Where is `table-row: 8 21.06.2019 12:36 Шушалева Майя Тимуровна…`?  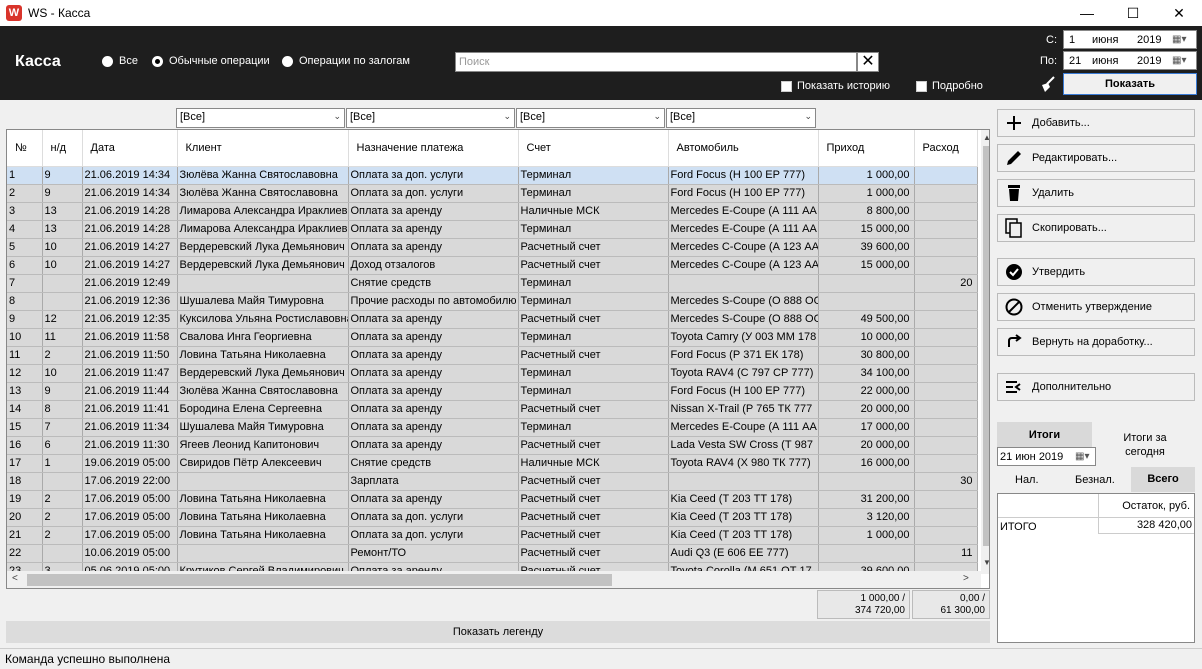 table-row: 8 21.06.2019 12:36 Шушалева Майя Тимуровна… is located at coordinates (492, 301).